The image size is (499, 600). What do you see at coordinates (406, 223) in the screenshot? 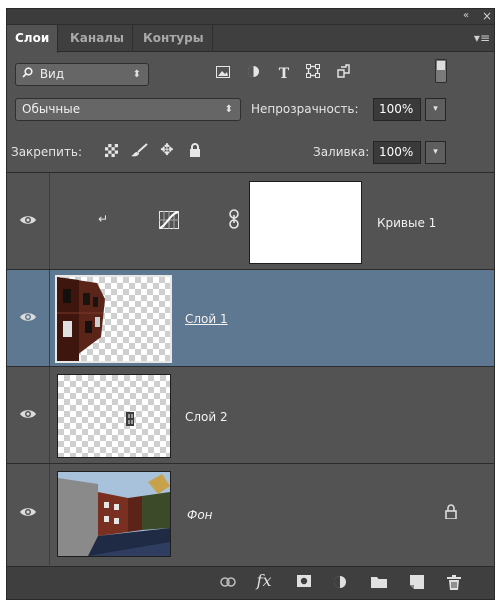
I see `layer-name: Кривые 1` at bounding box center [406, 223].